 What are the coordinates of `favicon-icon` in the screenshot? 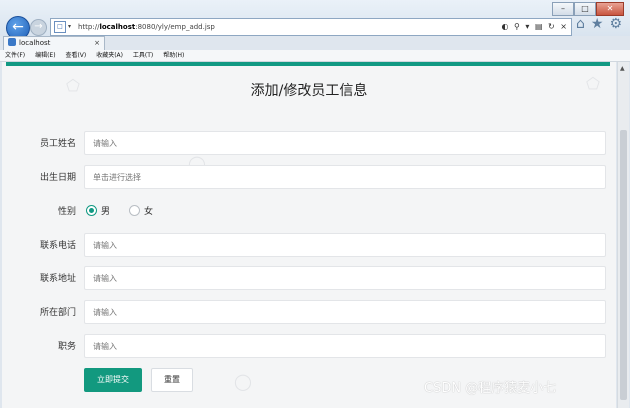 It's located at (12, 42).